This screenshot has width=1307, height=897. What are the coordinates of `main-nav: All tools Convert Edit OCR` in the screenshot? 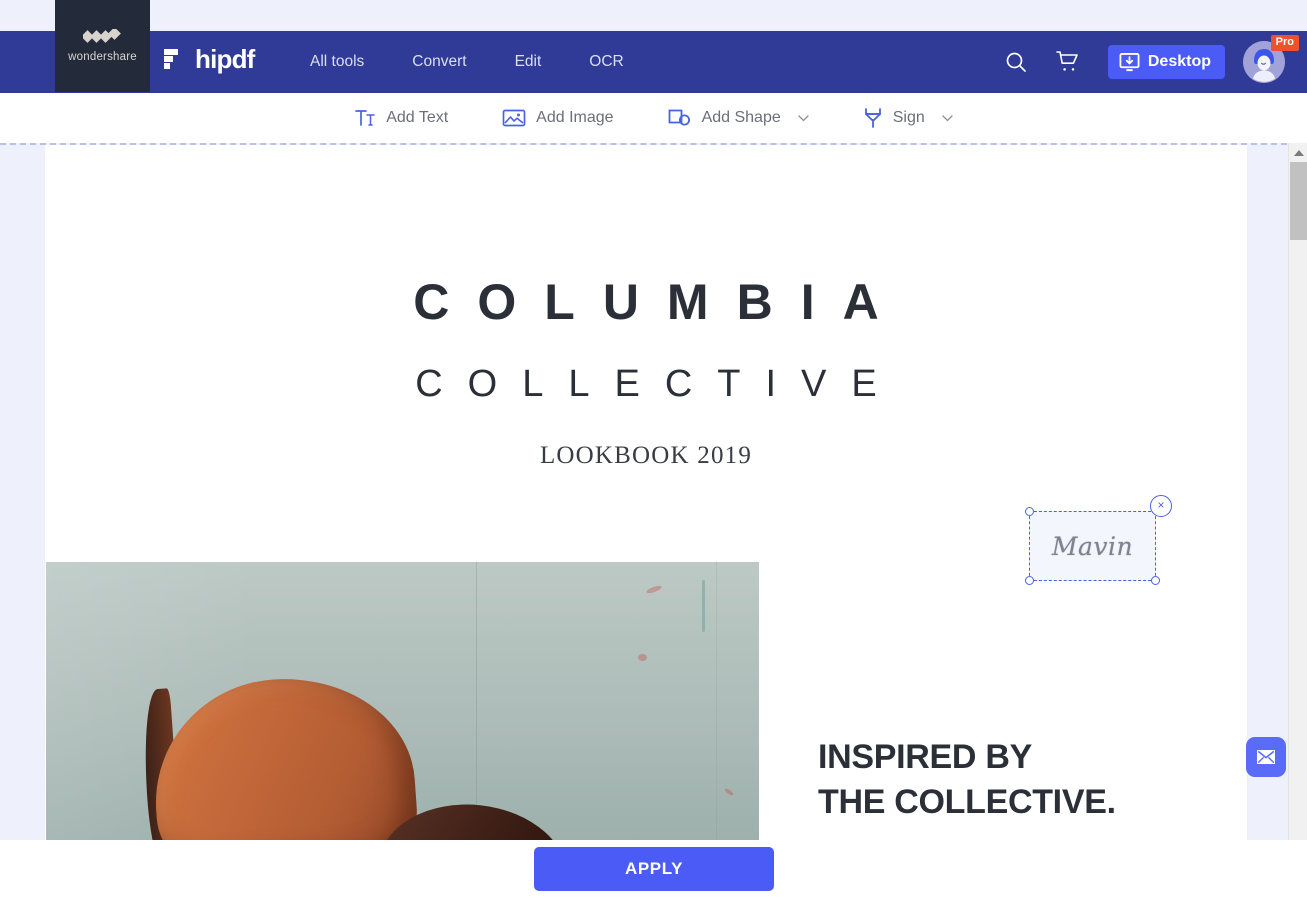 It's located at (474, 62).